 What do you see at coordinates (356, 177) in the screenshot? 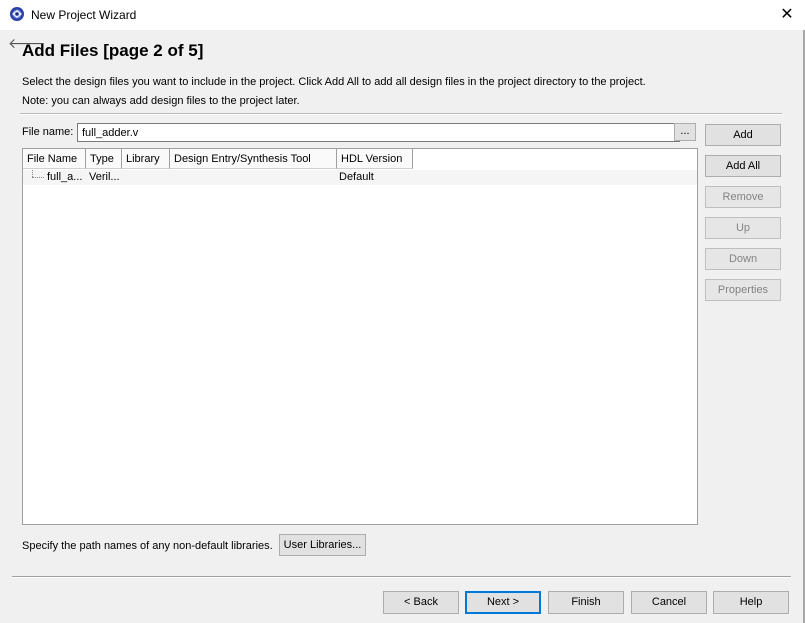
I see `cell-hdl-version: Default` at bounding box center [356, 177].